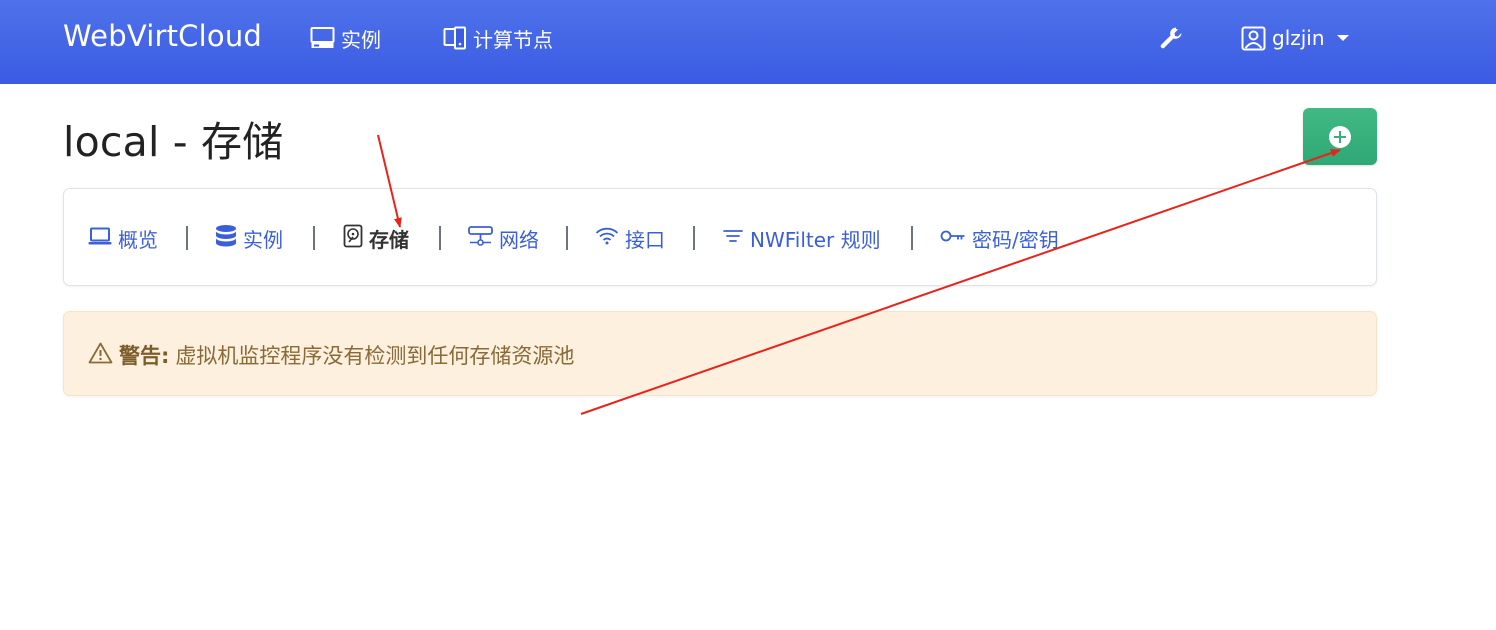 Image resolution: width=1496 pixels, height=630 pixels. What do you see at coordinates (519, 239) in the screenshot?
I see `tab-network-label: 网络` at bounding box center [519, 239].